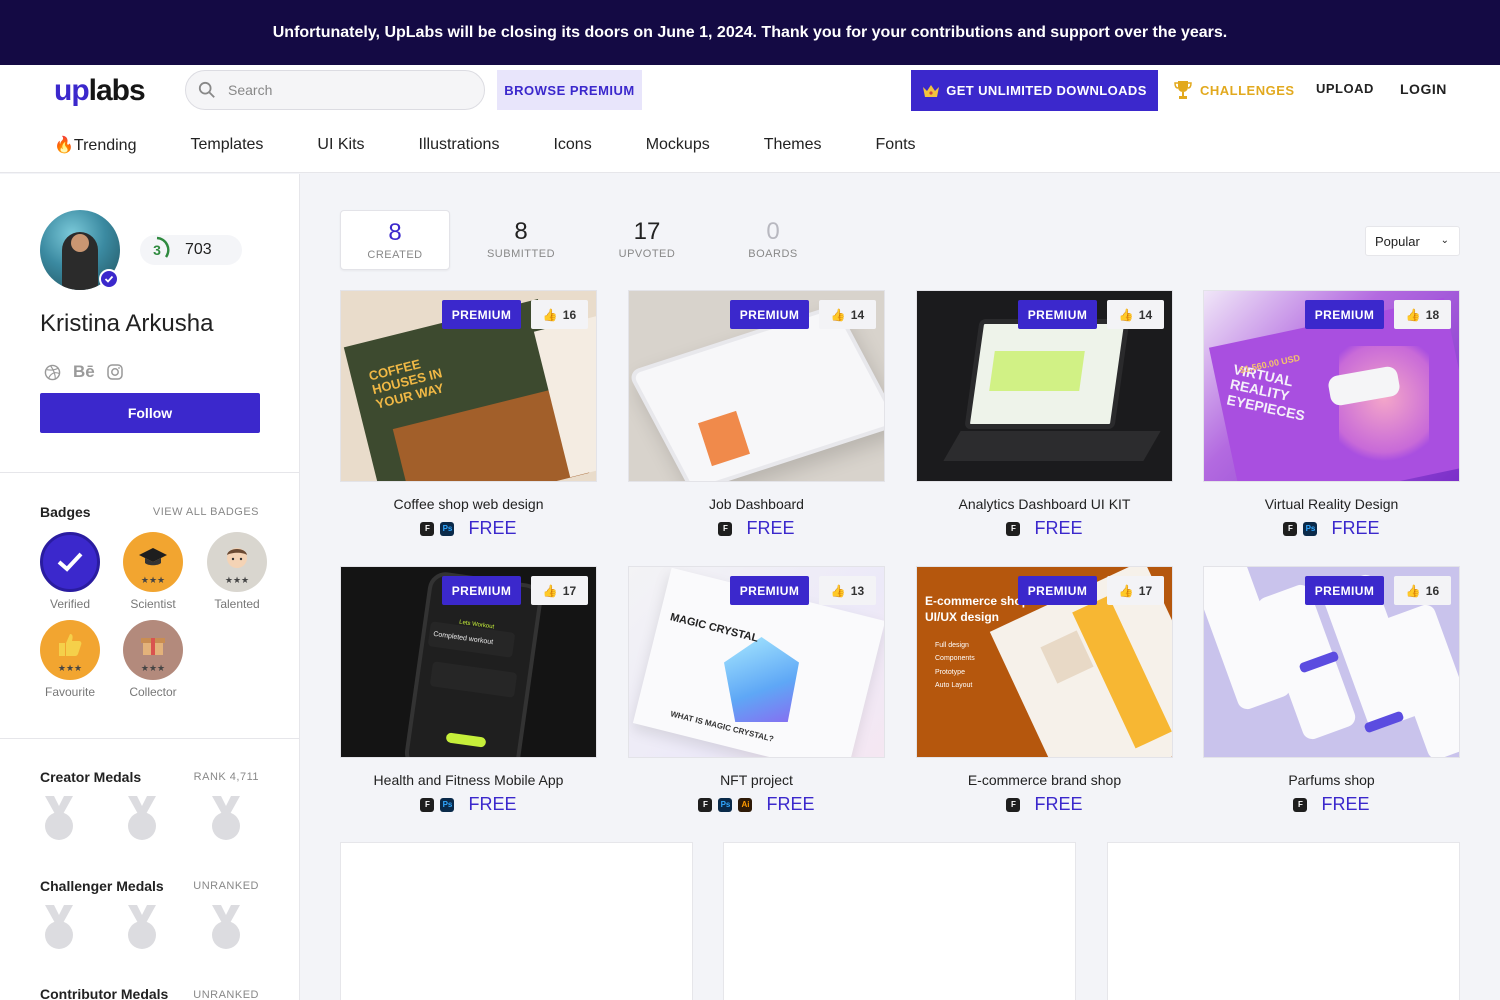 The image size is (1500, 1000). I want to click on check-icon, so click(70, 562).